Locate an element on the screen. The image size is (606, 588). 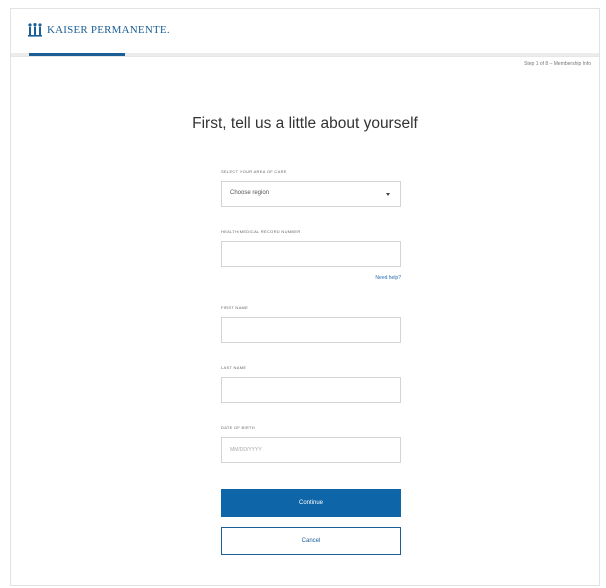
step-indicator: Step 1 of 8 – Membership Info is located at coordinates (557, 64).